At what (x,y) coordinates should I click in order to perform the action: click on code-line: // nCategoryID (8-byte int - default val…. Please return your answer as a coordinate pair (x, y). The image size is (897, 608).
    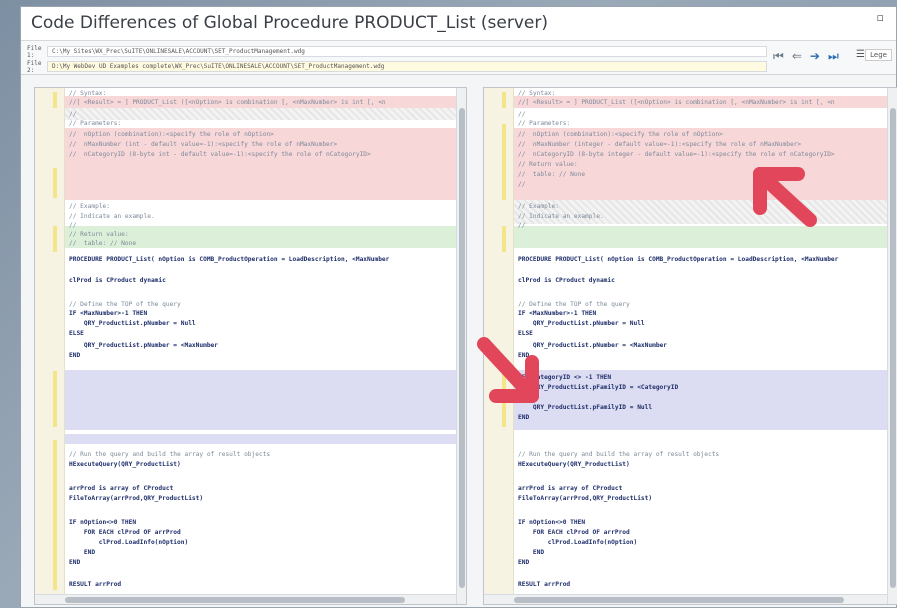
    Looking at the image, I should click on (220, 154).